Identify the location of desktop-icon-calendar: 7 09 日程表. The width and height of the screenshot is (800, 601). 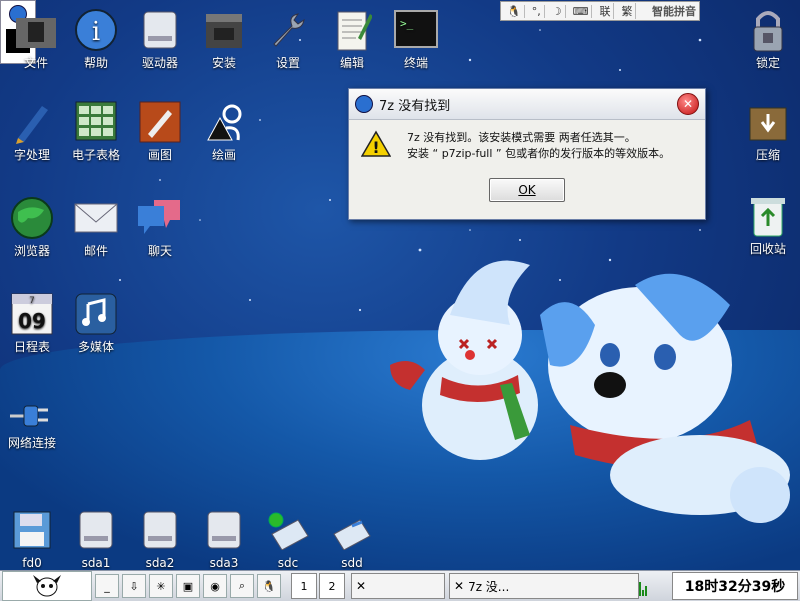
(34, 322).